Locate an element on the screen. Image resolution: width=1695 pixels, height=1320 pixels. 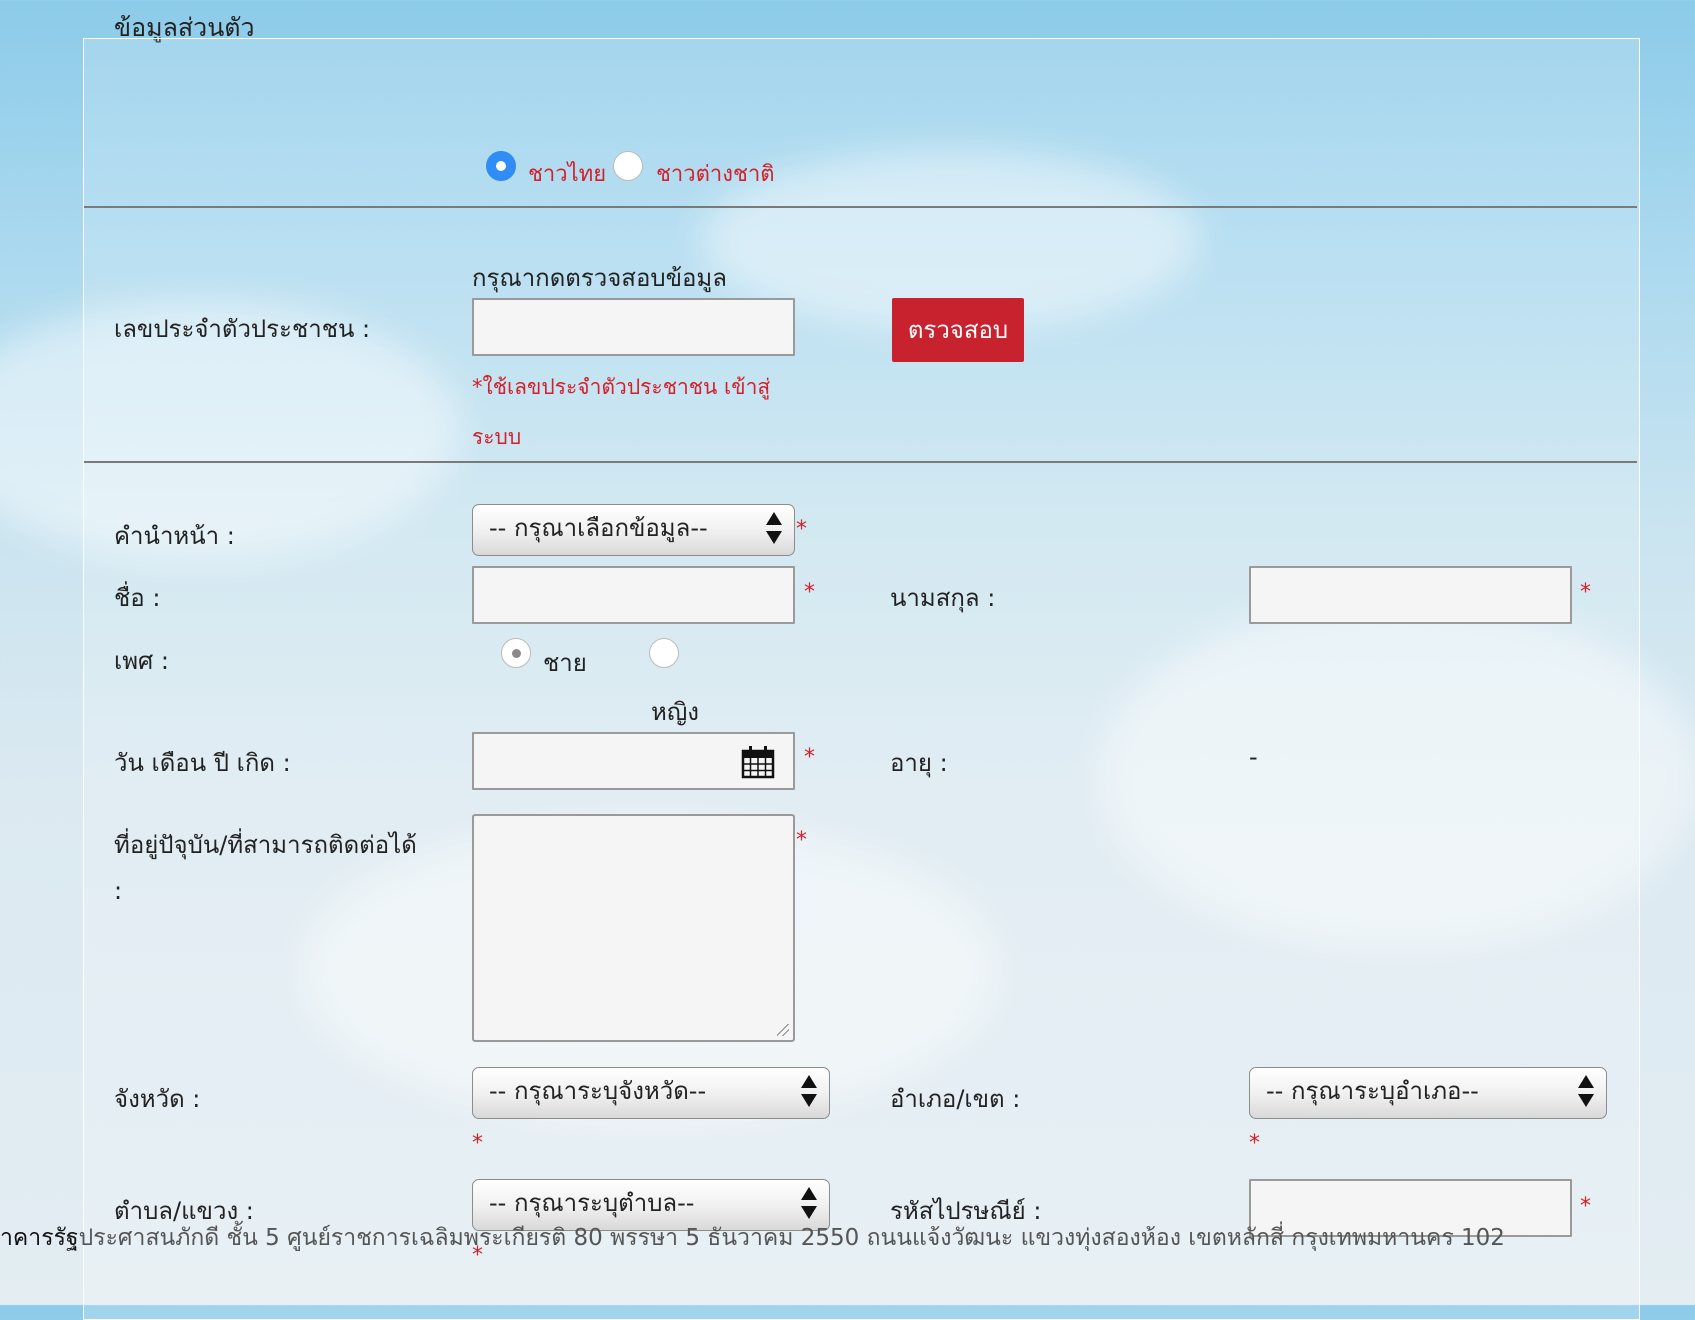
radio-male is located at coordinates (516, 653).